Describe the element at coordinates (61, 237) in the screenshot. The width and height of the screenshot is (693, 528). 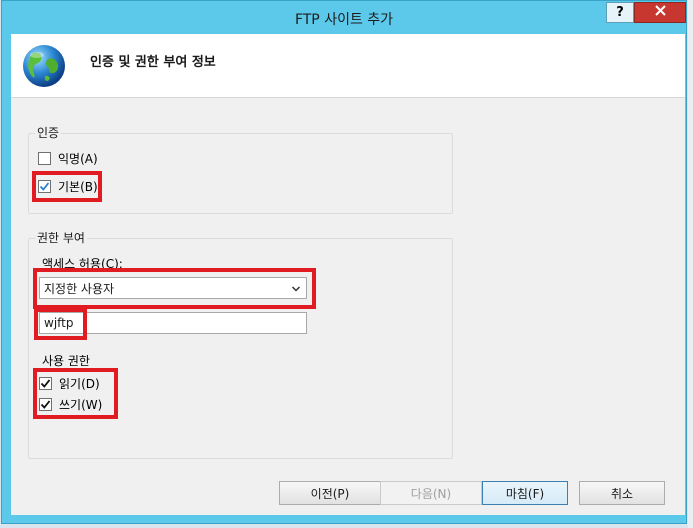
I see `authorization-group-label: 권한 부여` at that location.